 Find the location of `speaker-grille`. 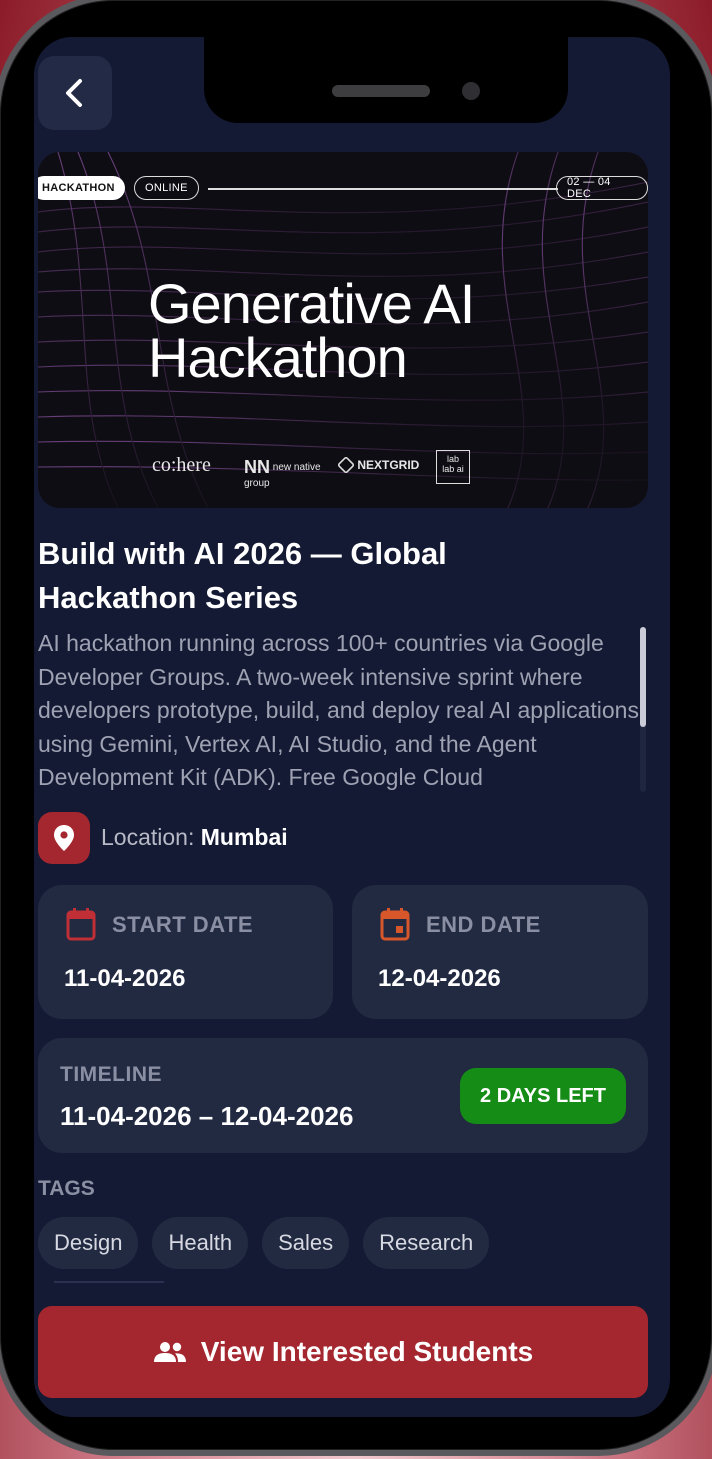

speaker-grille is located at coordinates (381, 91).